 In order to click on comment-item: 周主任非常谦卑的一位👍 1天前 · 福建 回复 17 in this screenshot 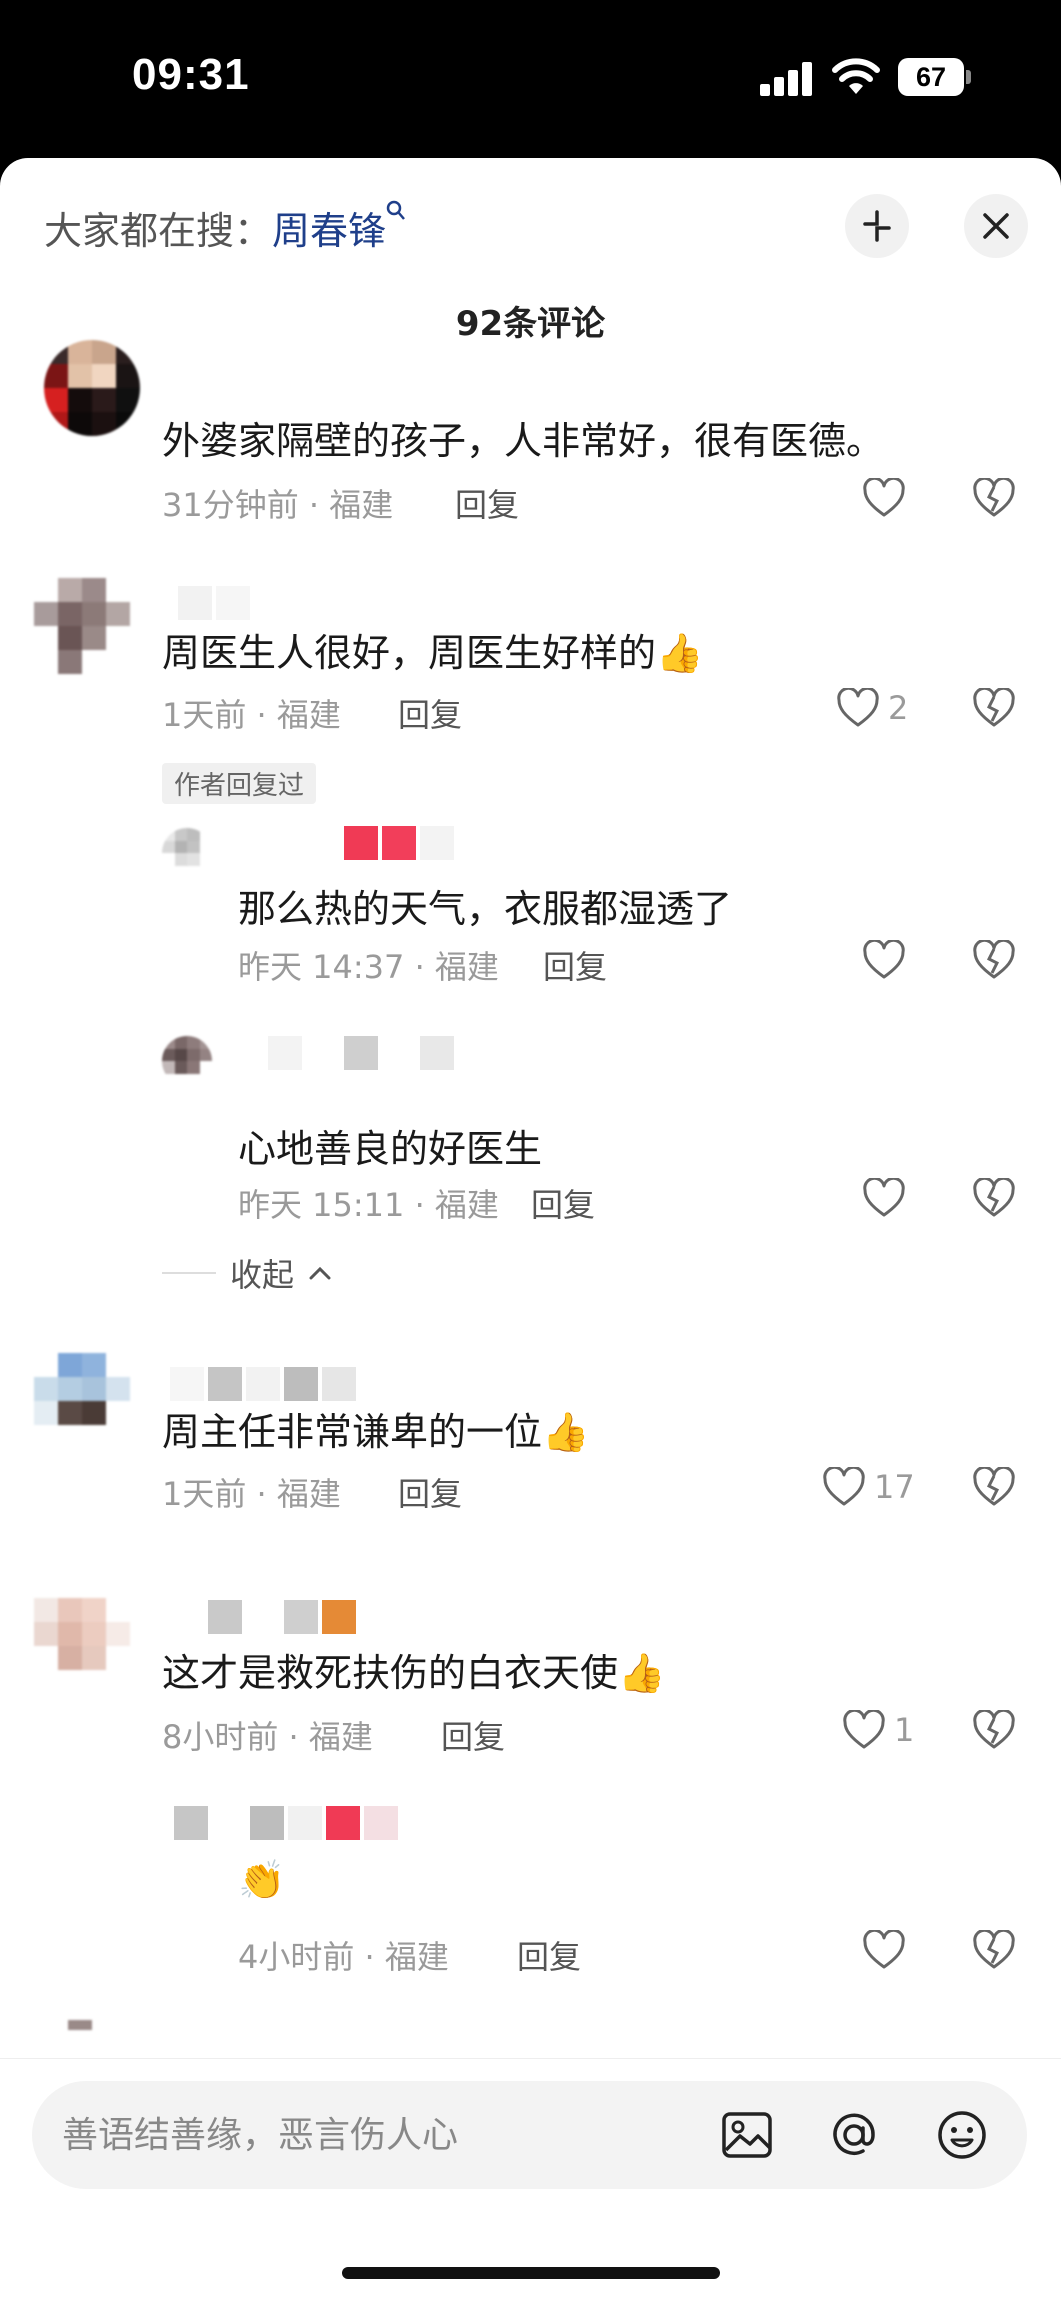, I will do `click(530, 1453)`.